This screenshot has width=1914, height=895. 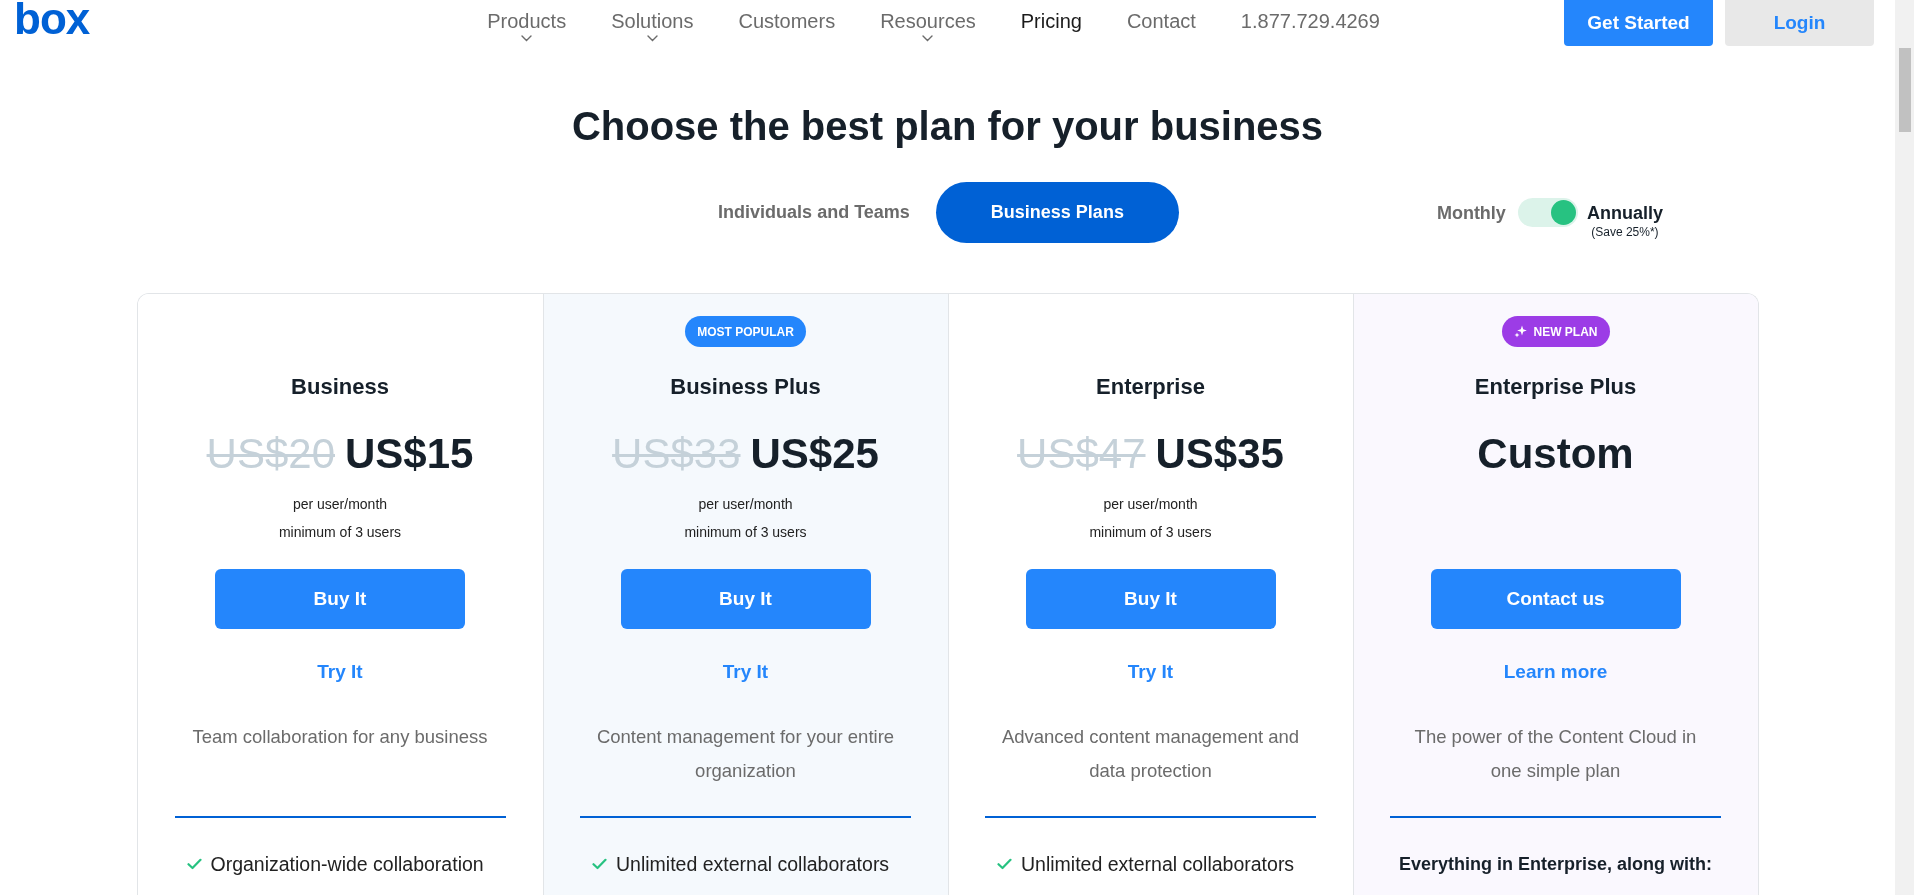 What do you see at coordinates (52, 19) in the screenshot?
I see `logo: box` at bounding box center [52, 19].